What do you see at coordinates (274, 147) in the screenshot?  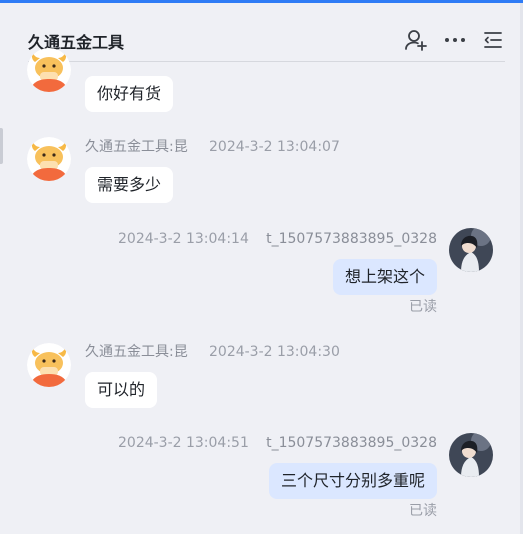 I see `message-timestamp: 2024-3-2 13:04:07` at bounding box center [274, 147].